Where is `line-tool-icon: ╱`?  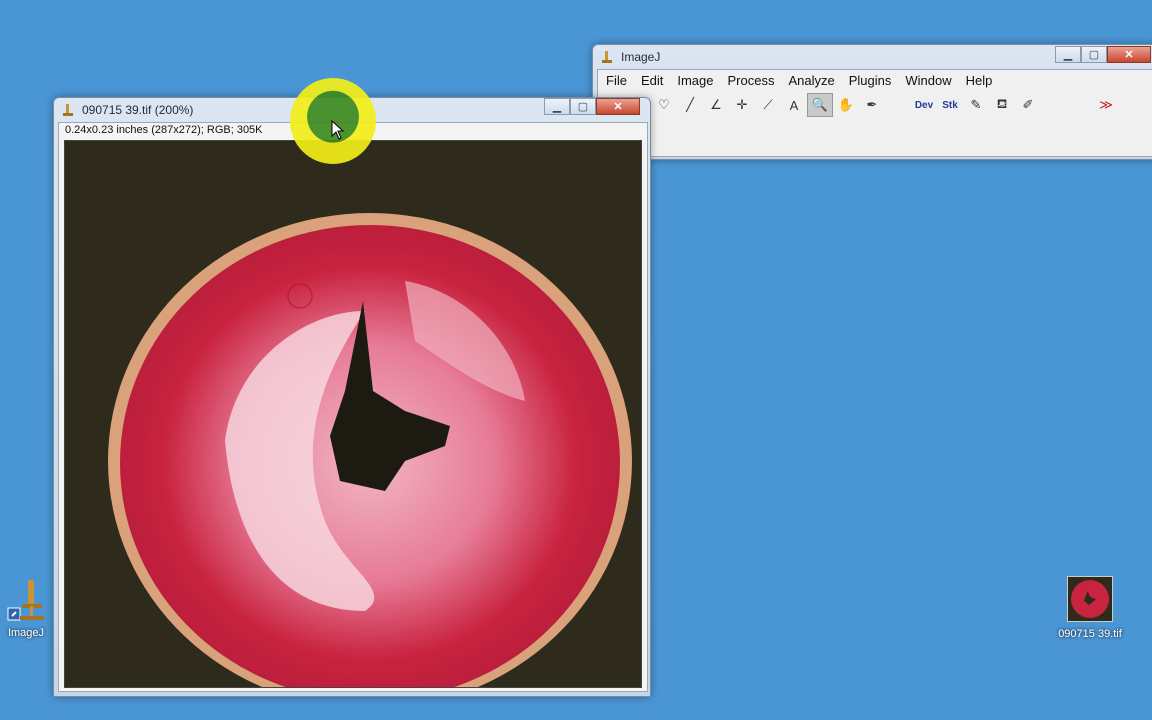 line-tool-icon: ╱ is located at coordinates (690, 105).